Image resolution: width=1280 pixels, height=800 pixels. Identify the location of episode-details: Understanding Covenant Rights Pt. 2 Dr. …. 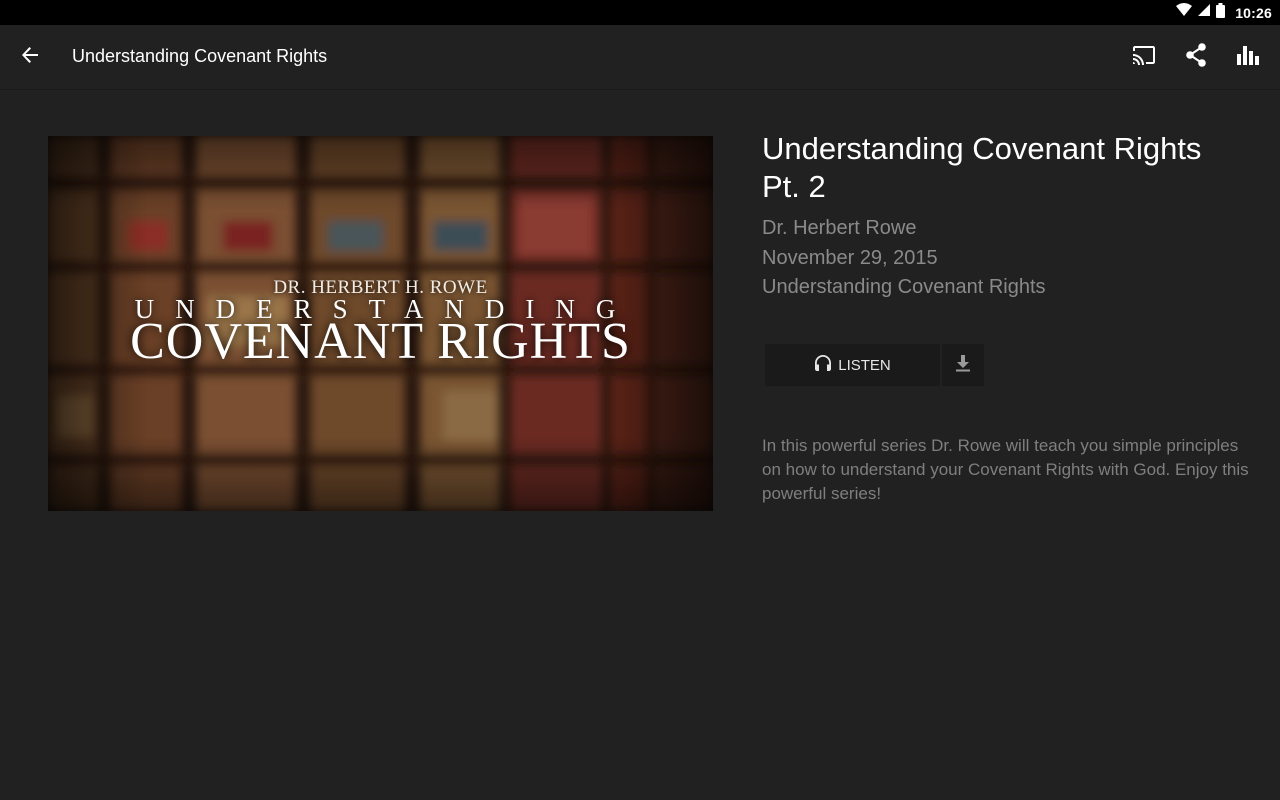
(1002, 216).